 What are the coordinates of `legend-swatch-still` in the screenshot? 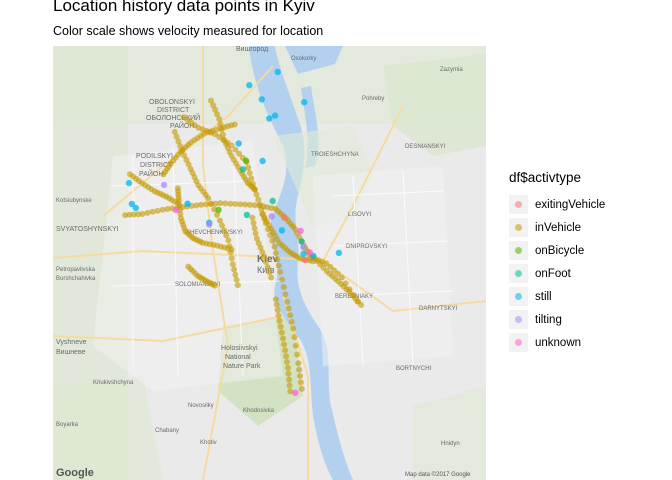 It's located at (518, 296).